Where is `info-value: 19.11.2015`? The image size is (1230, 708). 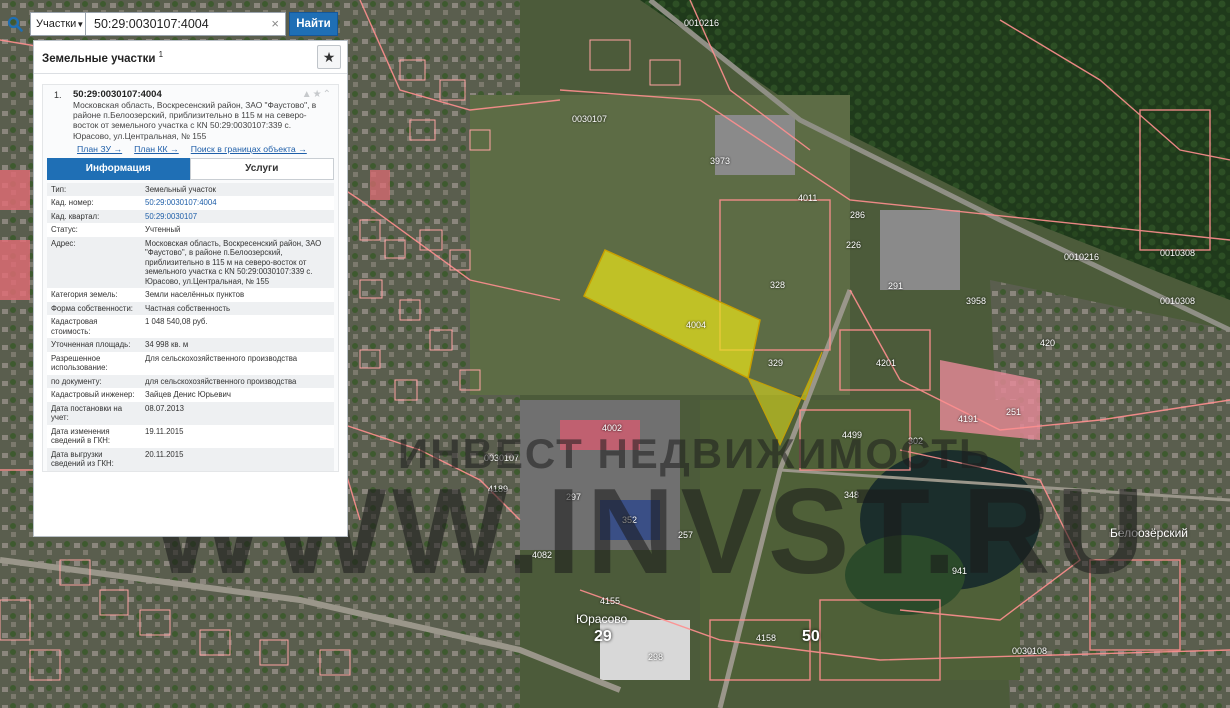 info-value: 19.11.2015 is located at coordinates (237, 436).